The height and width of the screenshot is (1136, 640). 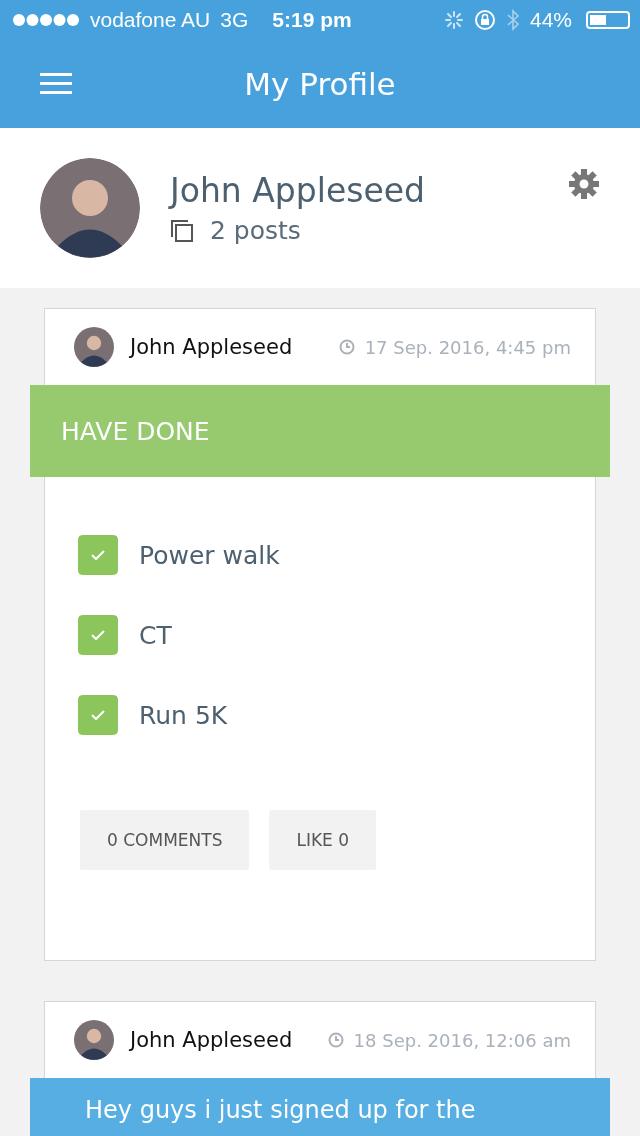 I want to click on clock-time: 5:19 pm, so click(x=312, y=20).